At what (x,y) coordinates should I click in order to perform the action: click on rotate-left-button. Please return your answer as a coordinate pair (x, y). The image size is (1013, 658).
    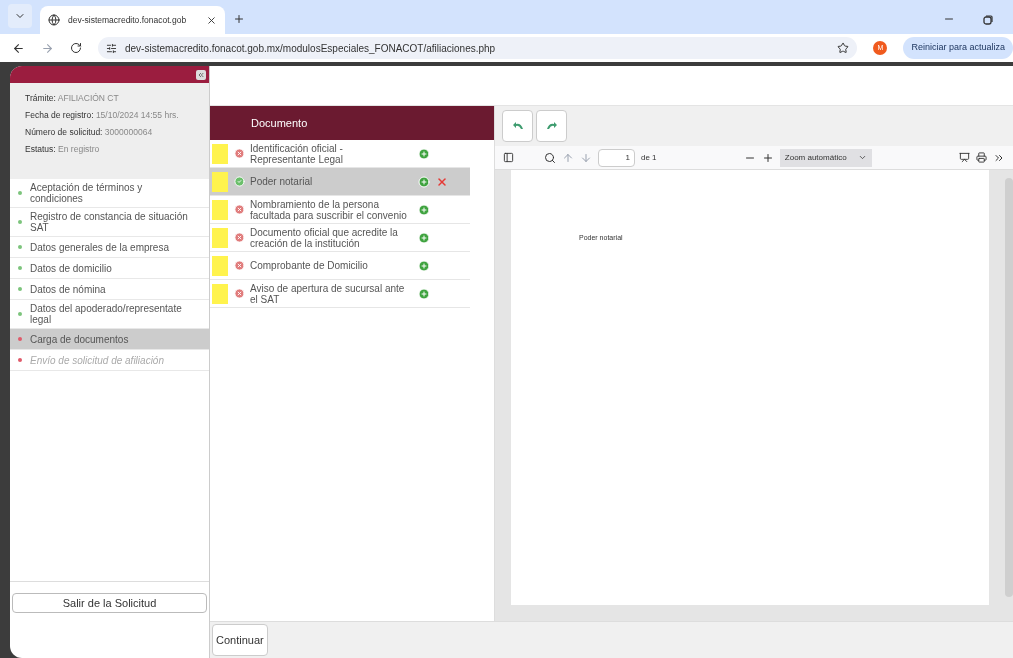
    Looking at the image, I should click on (551, 126).